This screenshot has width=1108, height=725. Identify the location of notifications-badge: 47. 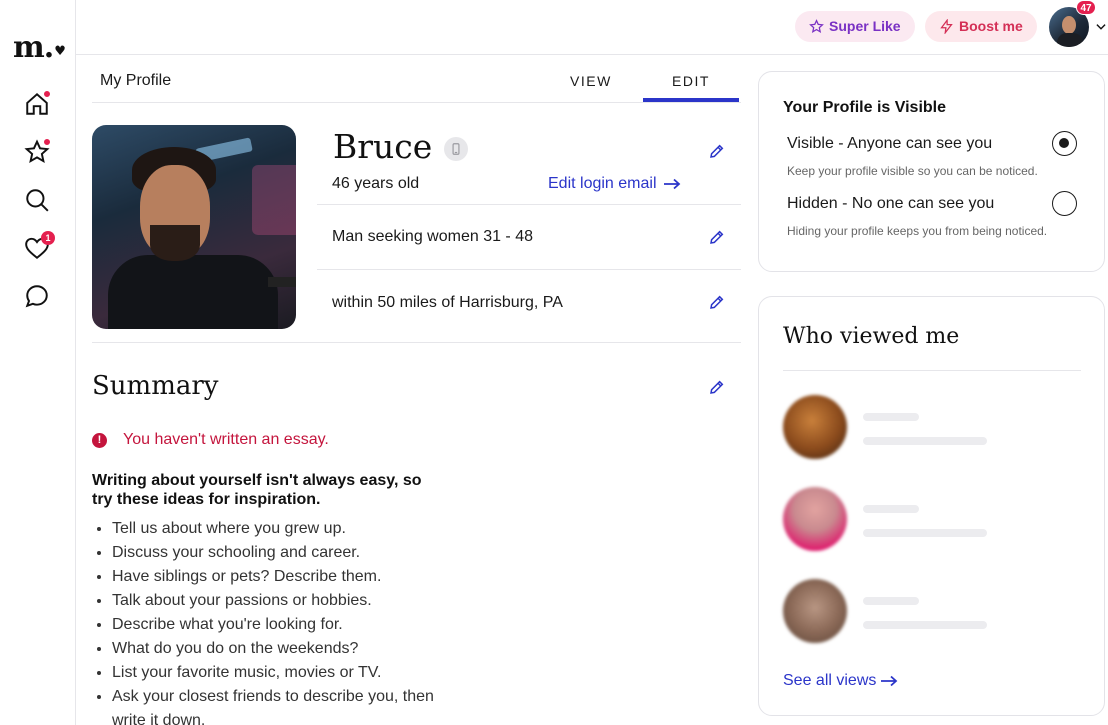
(1086, 7).